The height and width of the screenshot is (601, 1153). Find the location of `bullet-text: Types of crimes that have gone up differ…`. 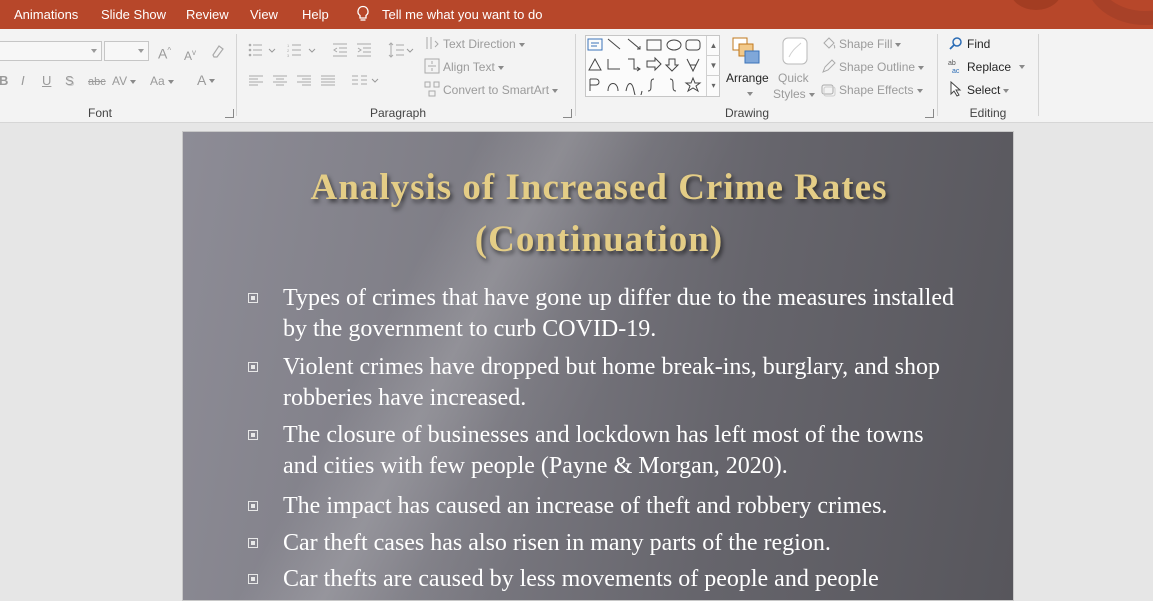

bullet-text: Types of crimes that have gone up differ… is located at coordinates (619, 313).